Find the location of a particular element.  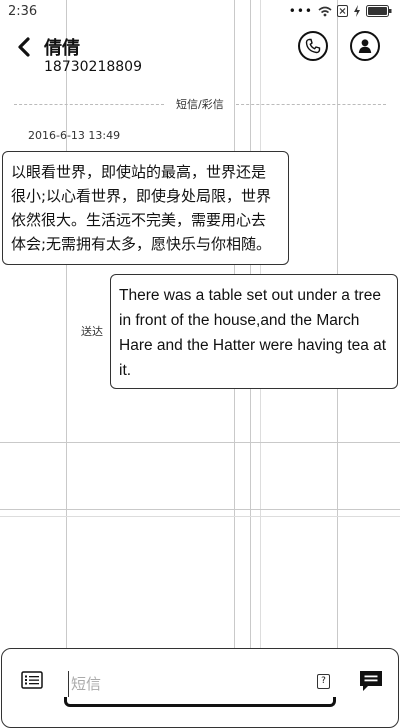

contact-profile-button is located at coordinates (365, 46).